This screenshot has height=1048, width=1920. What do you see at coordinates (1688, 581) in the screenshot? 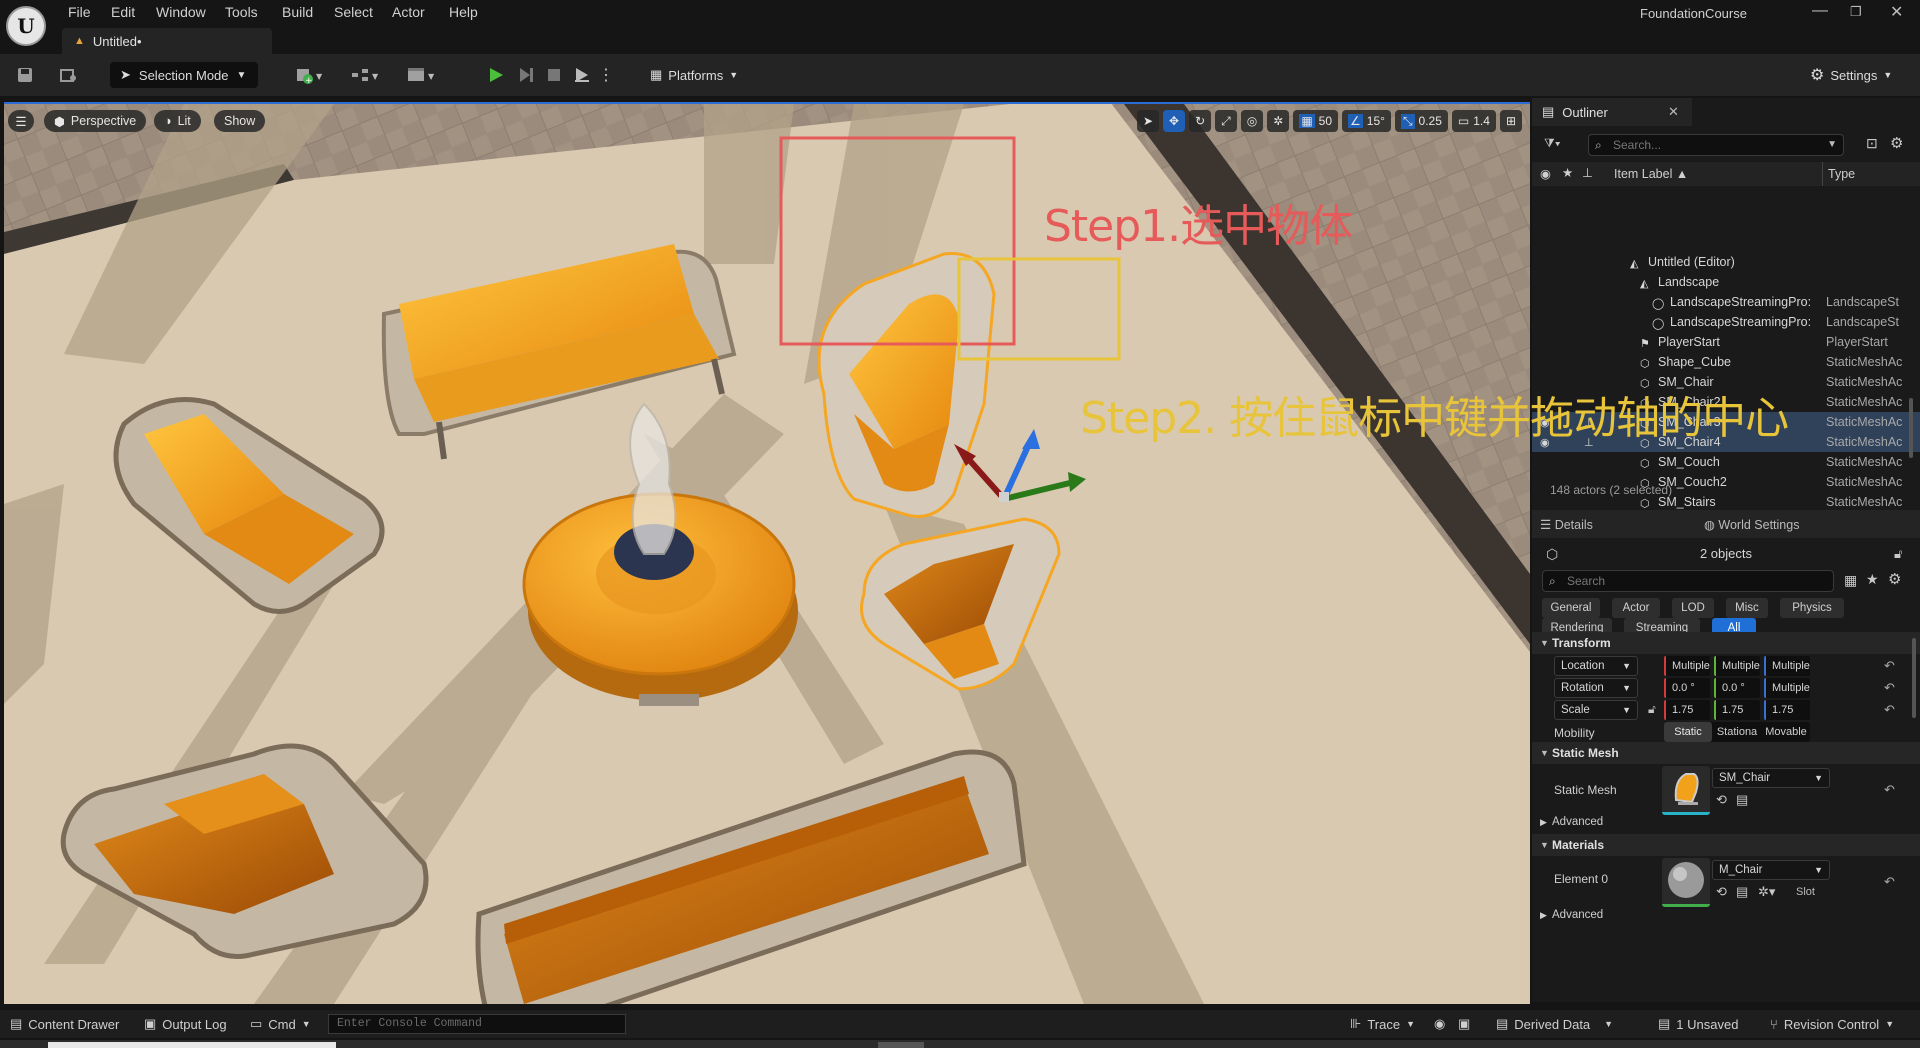
I see `details-search-input: ⌕ Search` at bounding box center [1688, 581].